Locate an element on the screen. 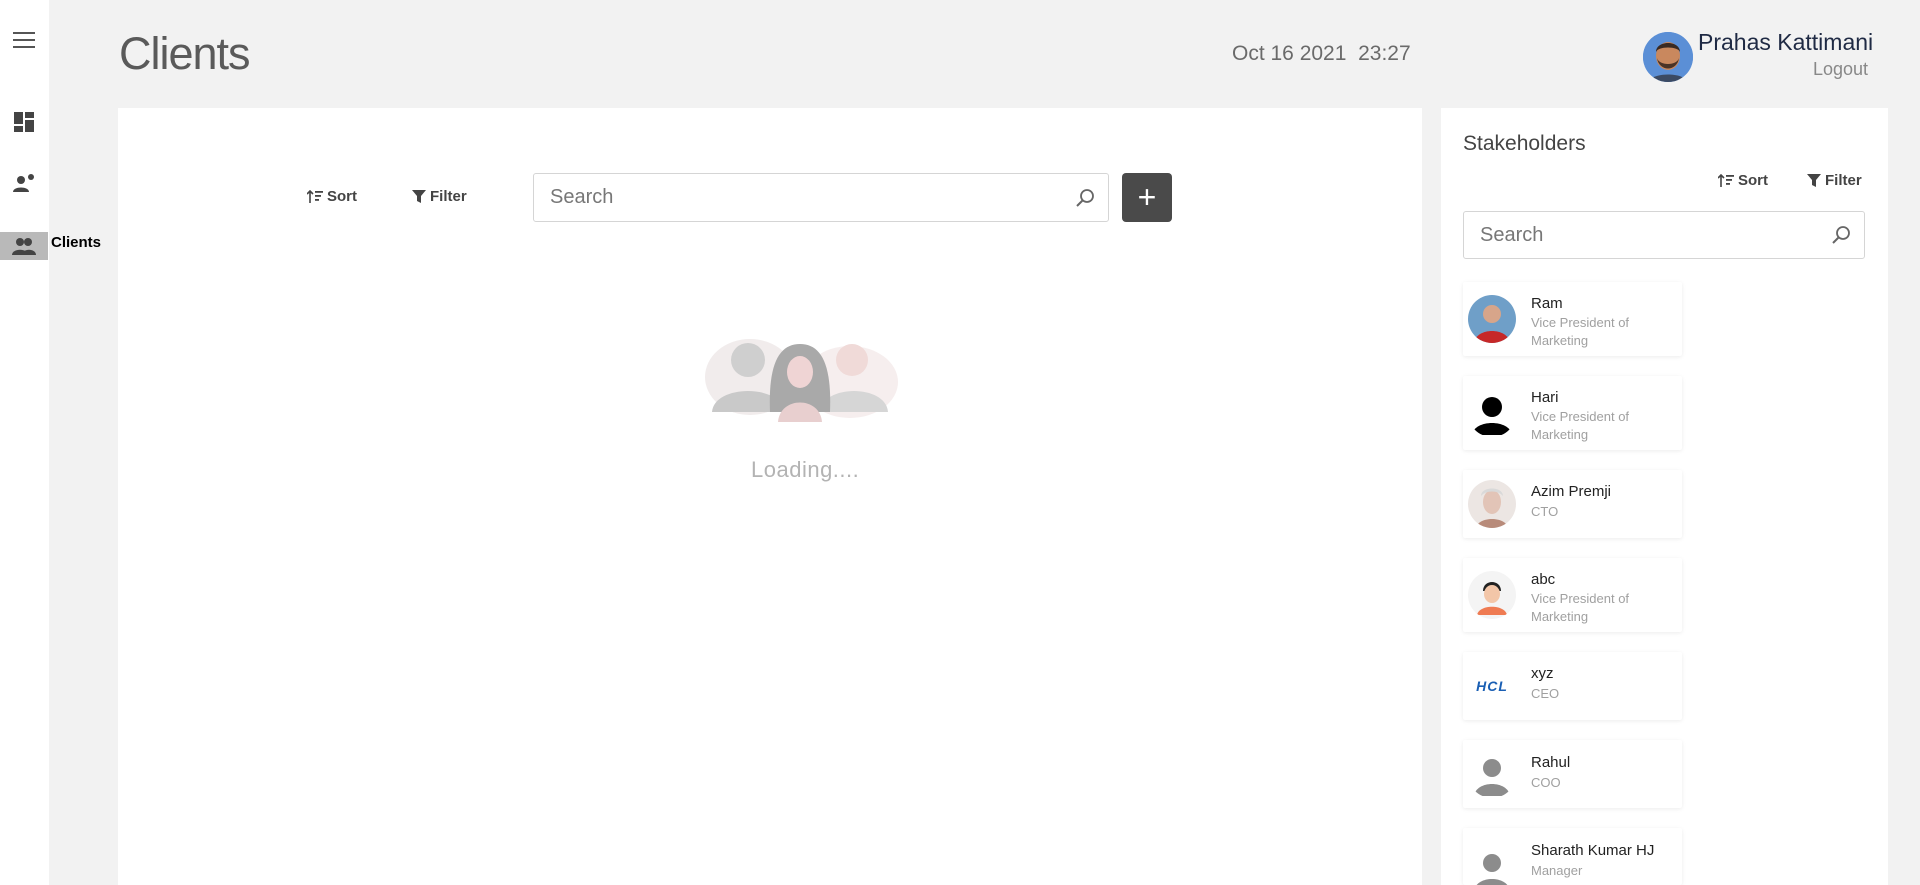  stakeholders-title: Stakeholders is located at coordinates (1524, 143).